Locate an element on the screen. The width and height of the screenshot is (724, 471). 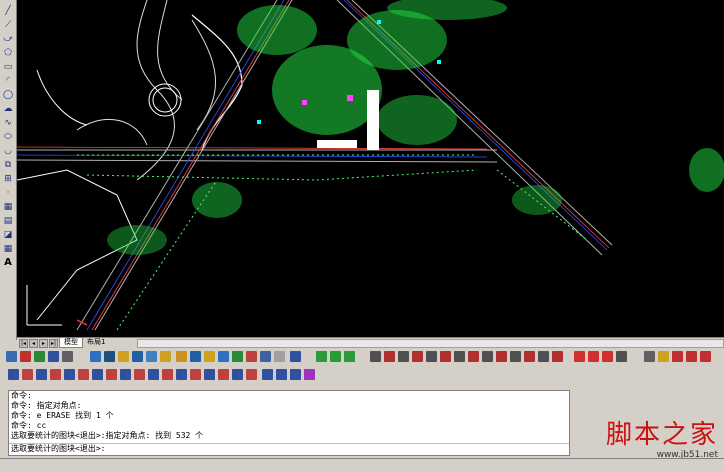
region-tool-icon: ◪ is located at coordinates (8, 235).